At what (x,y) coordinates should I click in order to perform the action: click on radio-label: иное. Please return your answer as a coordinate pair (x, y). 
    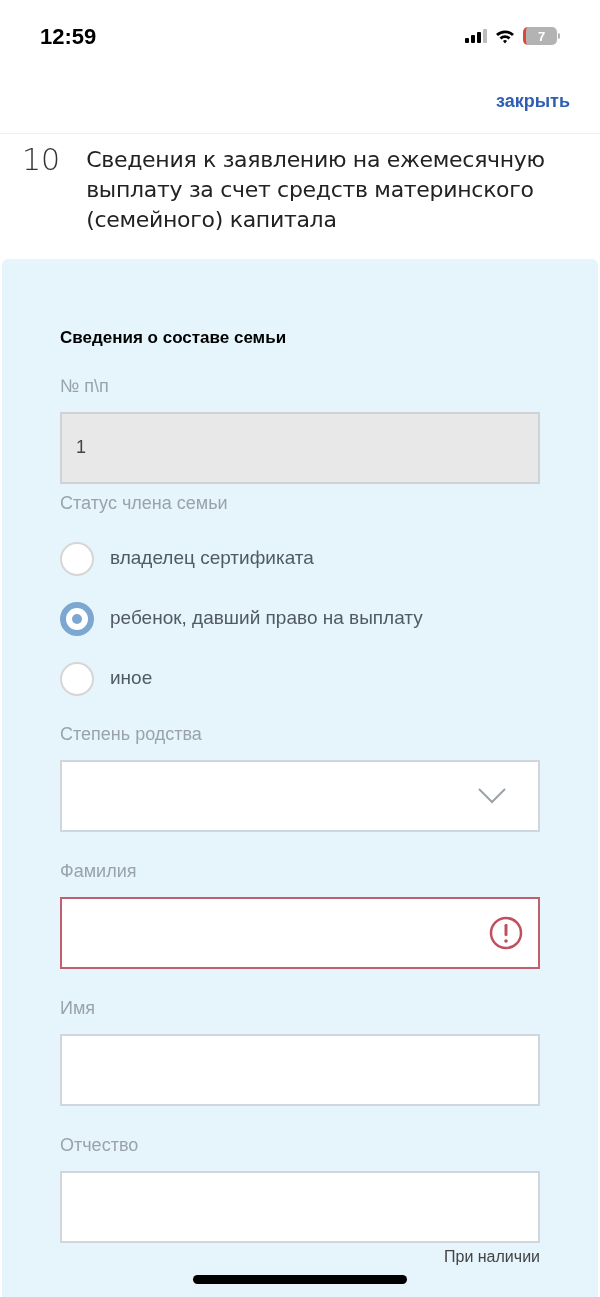
    Looking at the image, I should click on (131, 678).